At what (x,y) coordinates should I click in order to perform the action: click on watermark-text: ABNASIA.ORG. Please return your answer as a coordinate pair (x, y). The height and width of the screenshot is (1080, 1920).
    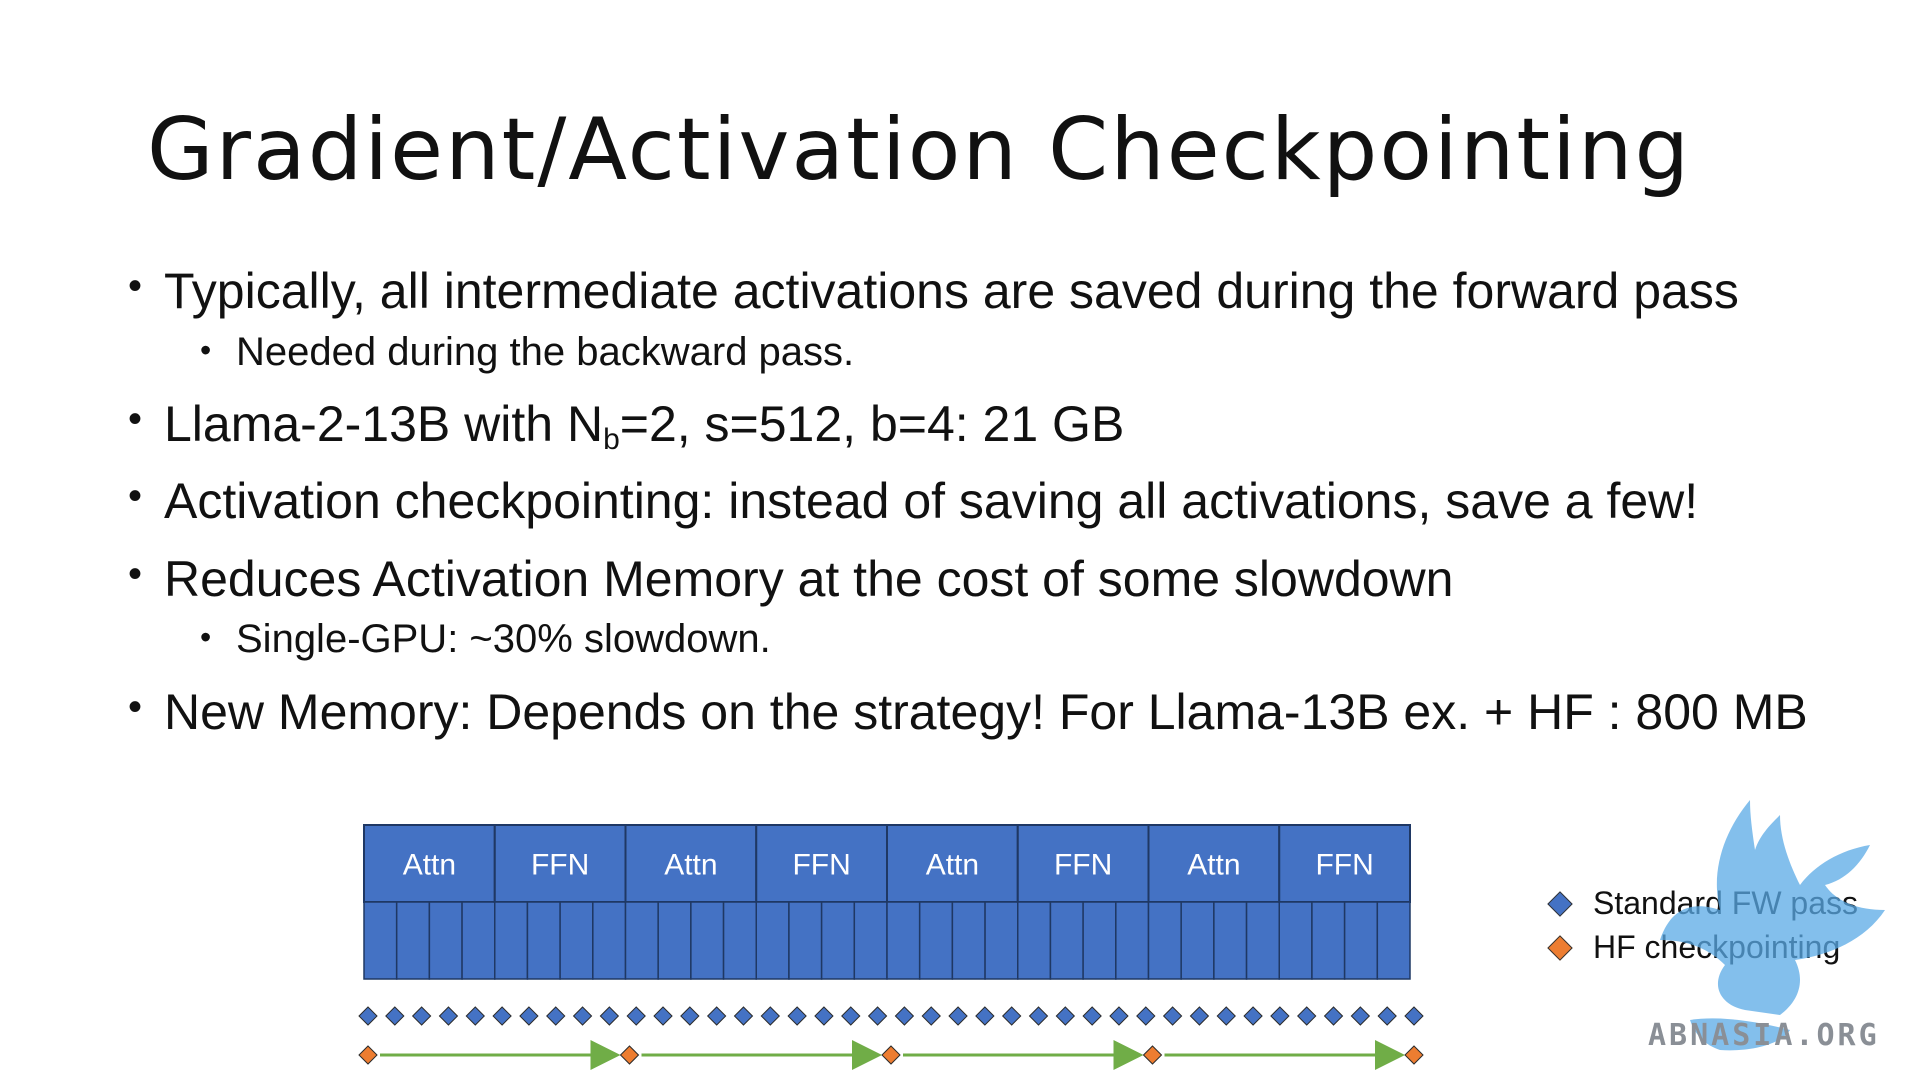
    Looking at the image, I should click on (1764, 1035).